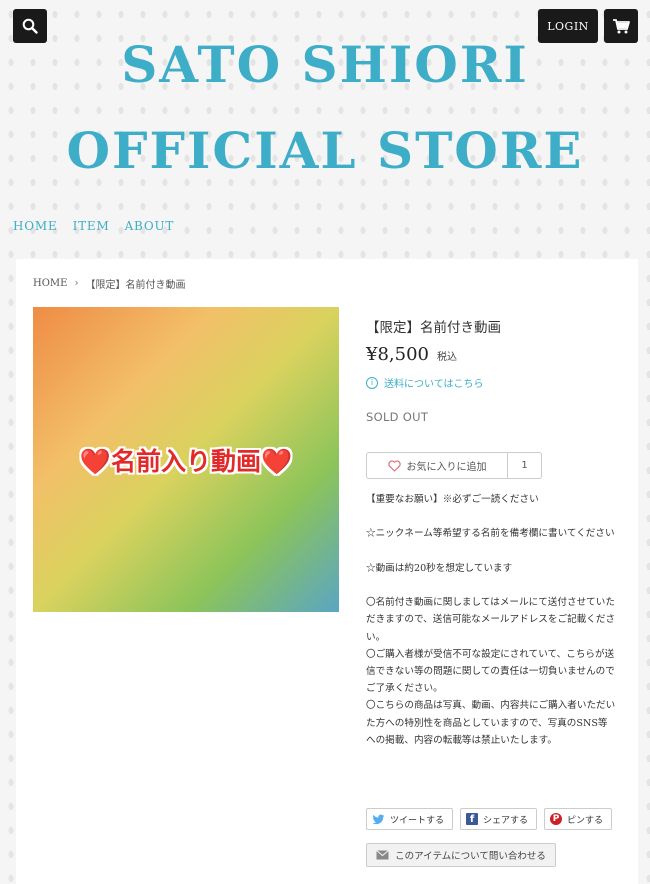 This screenshot has height=884, width=650. What do you see at coordinates (50, 283) in the screenshot?
I see `breadcrumb-home: HOME` at bounding box center [50, 283].